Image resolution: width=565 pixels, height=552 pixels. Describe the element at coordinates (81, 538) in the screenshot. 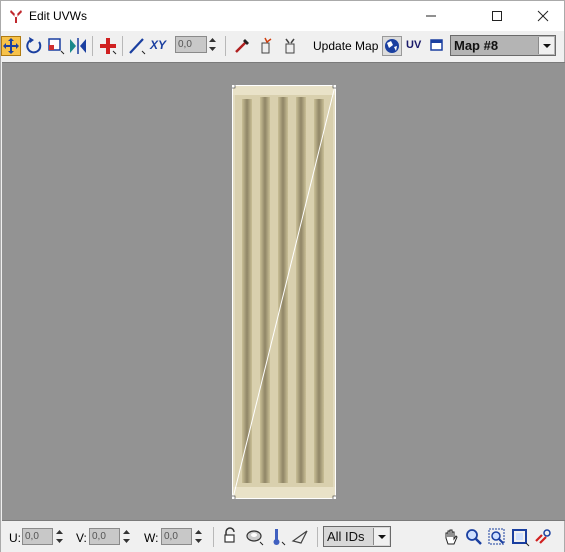

I see `v-label: V:` at that location.